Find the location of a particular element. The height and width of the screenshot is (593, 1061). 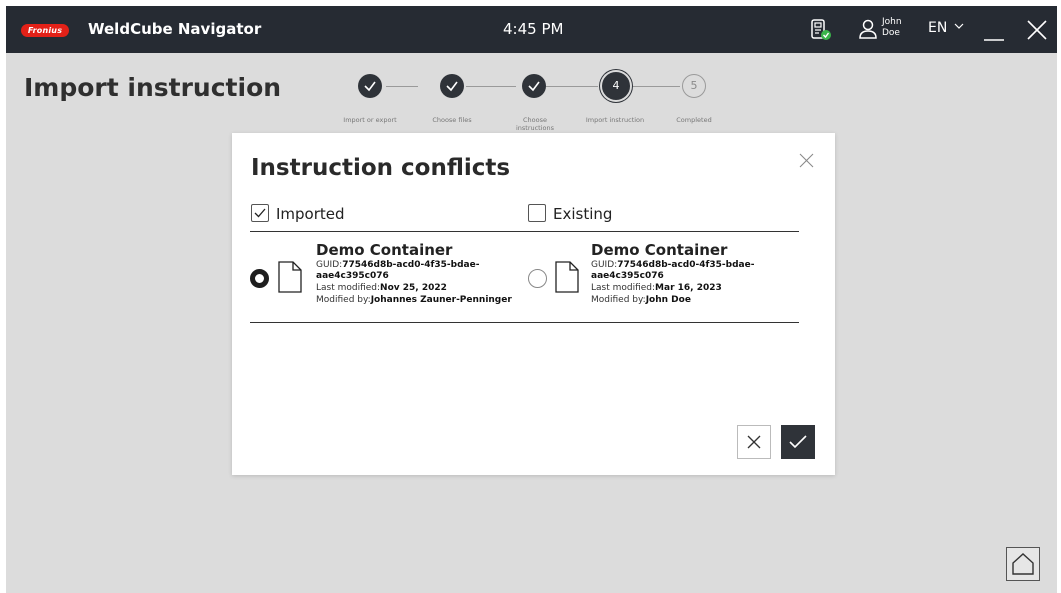

step-label: Import instruction is located at coordinates (615, 120).